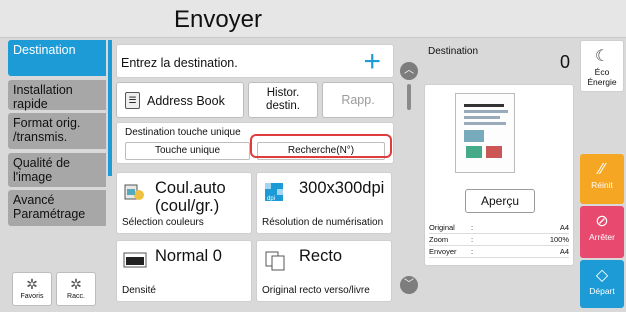 The width and height of the screenshot is (626, 312). I want to click on nav-item-destination: Destination, so click(57, 58).